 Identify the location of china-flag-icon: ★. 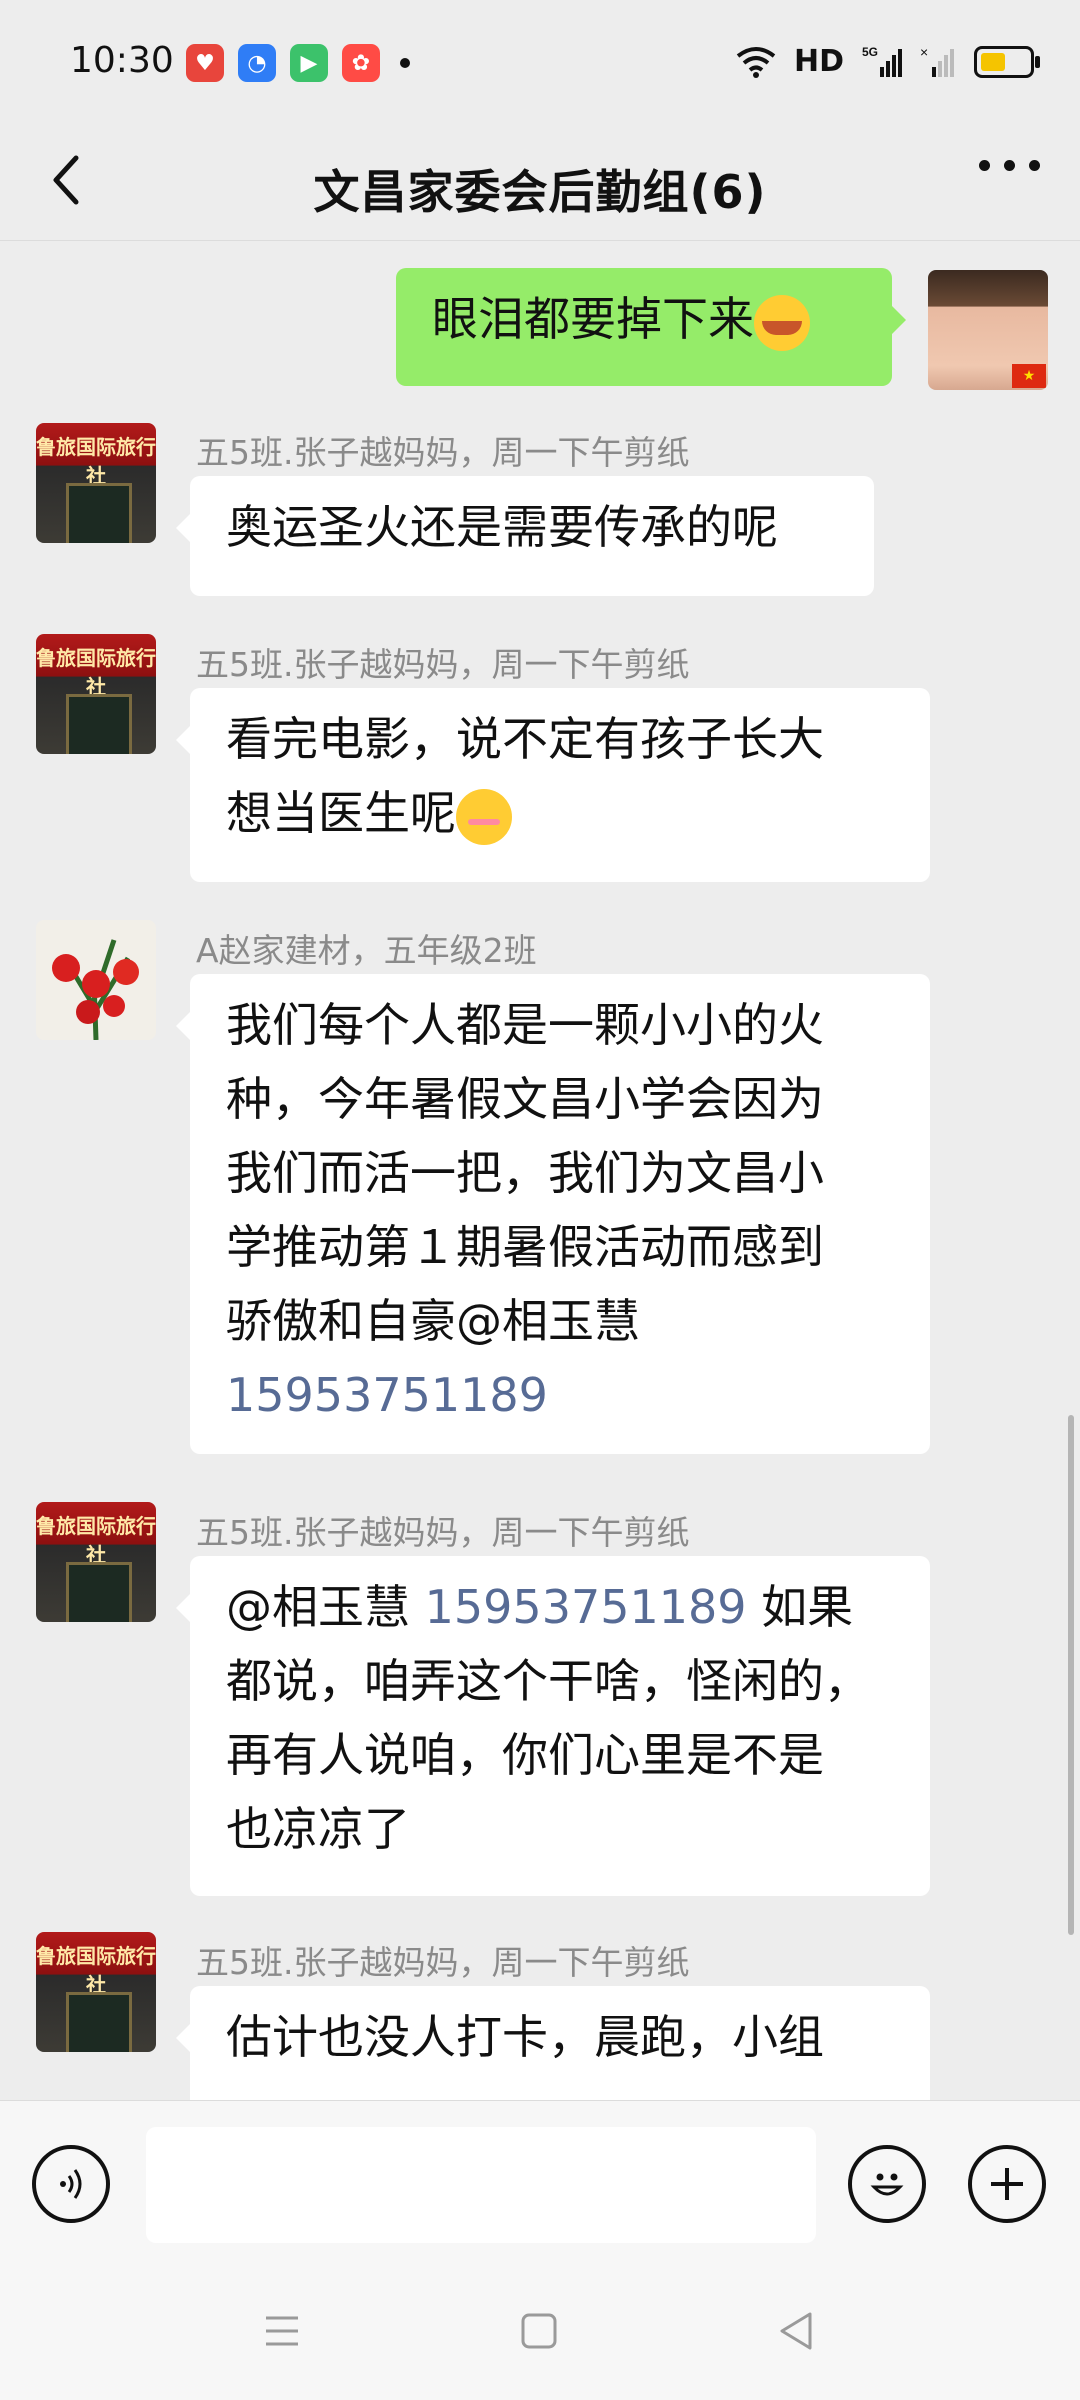
(1029, 376).